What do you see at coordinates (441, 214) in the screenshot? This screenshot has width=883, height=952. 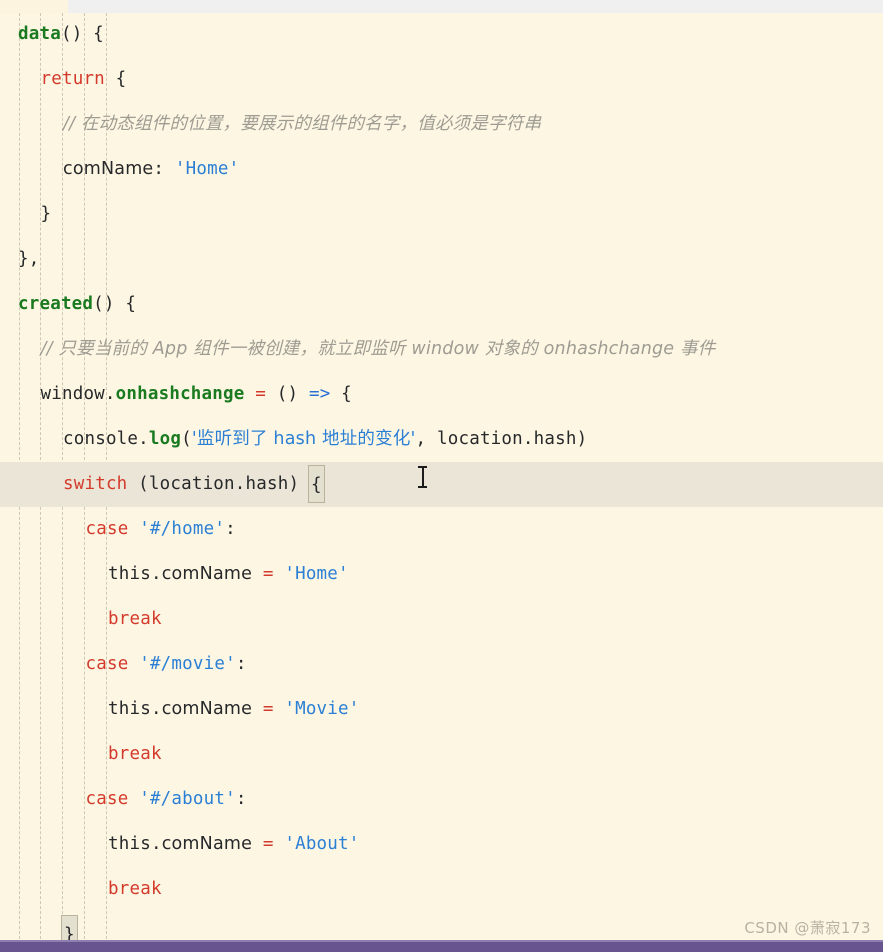 I see `code-line: }` at bounding box center [441, 214].